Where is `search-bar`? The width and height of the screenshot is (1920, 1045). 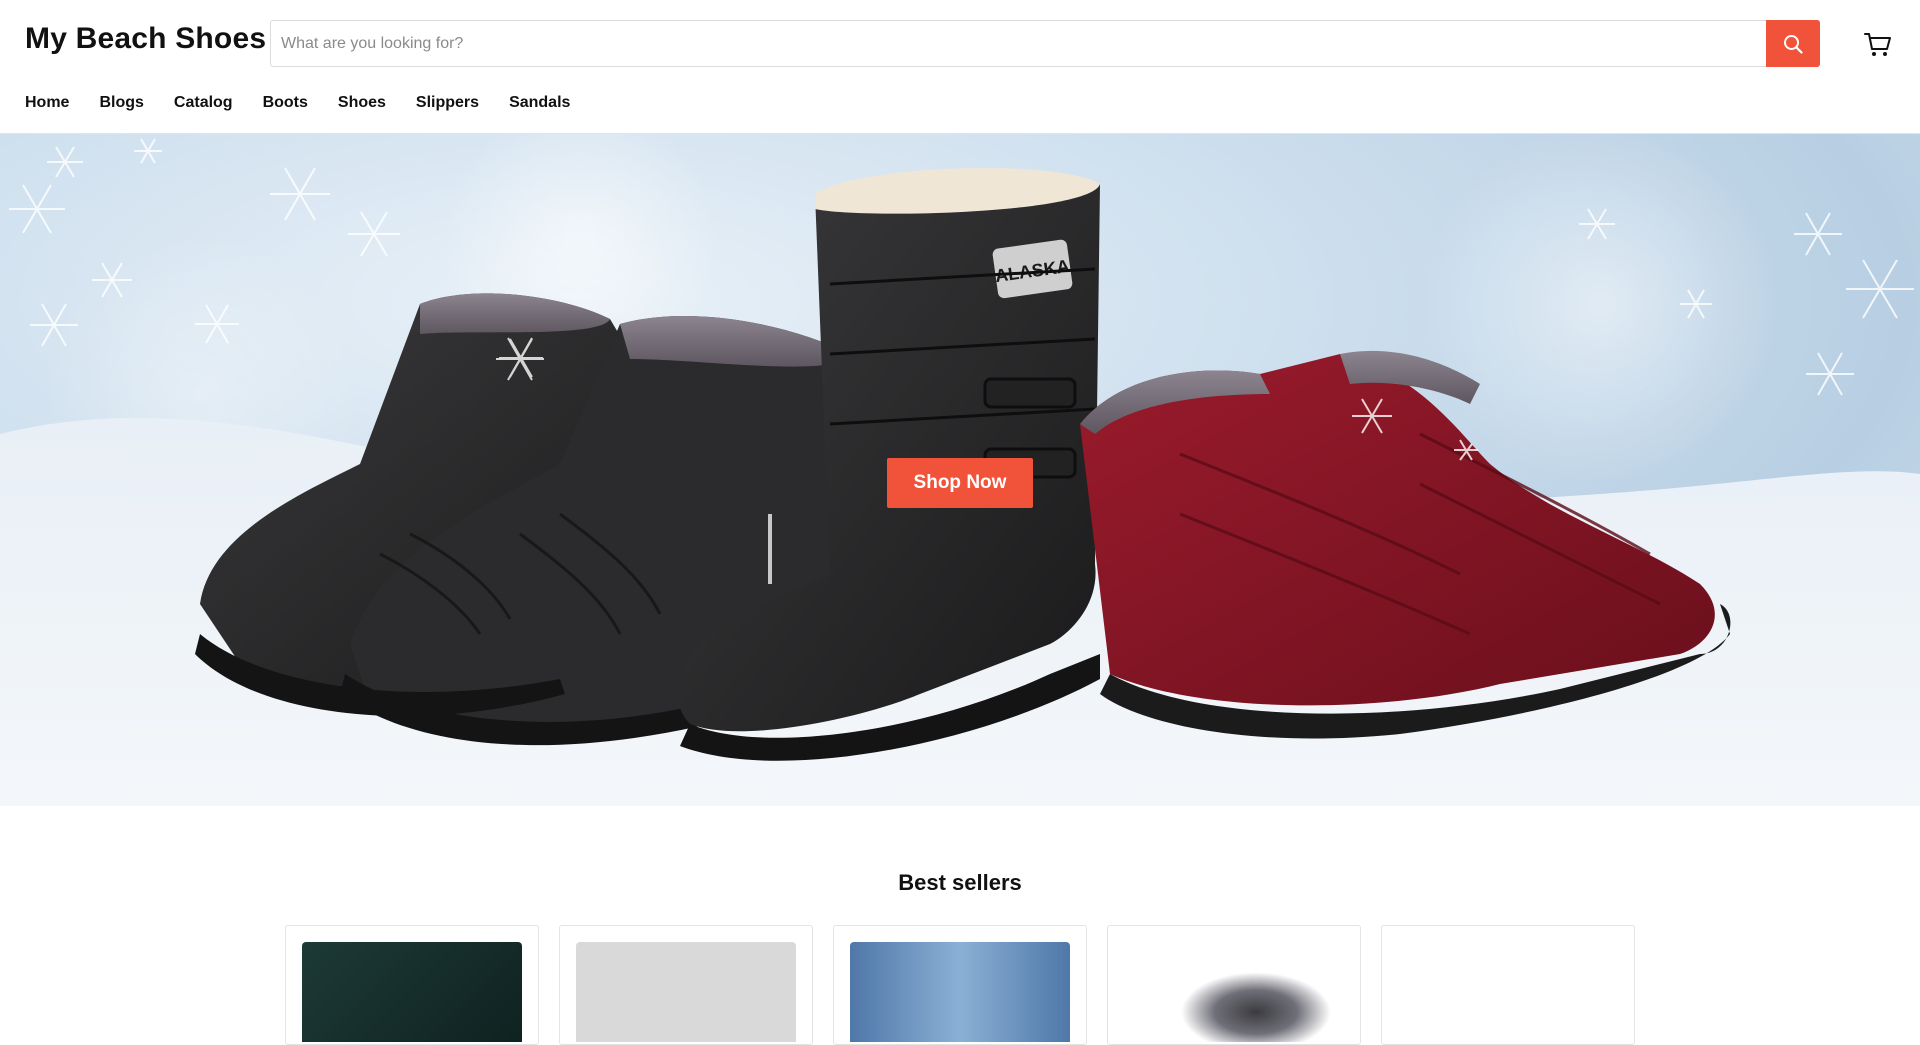 search-bar is located at coordinates (1045, 43).